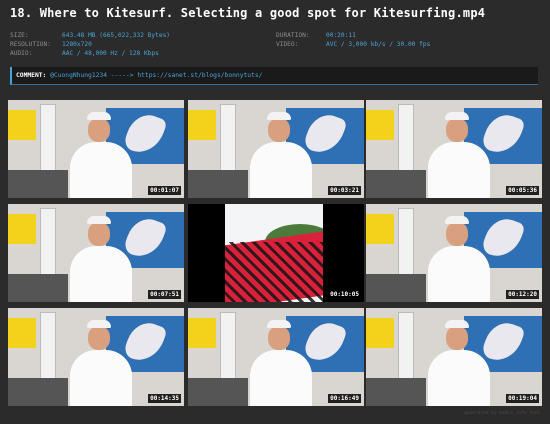  I want to click on timestamp-label: 00:10:05, so click(344, 294).